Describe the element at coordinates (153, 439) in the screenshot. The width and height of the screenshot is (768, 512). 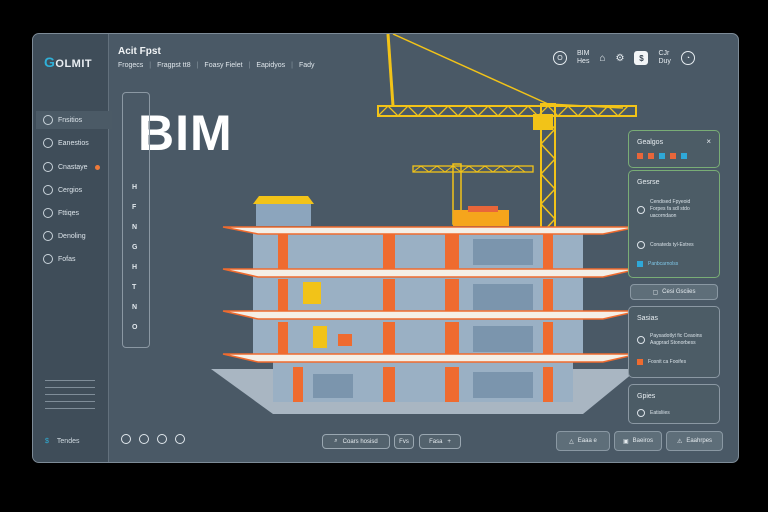
I see `bottom-view-icons` at that location.